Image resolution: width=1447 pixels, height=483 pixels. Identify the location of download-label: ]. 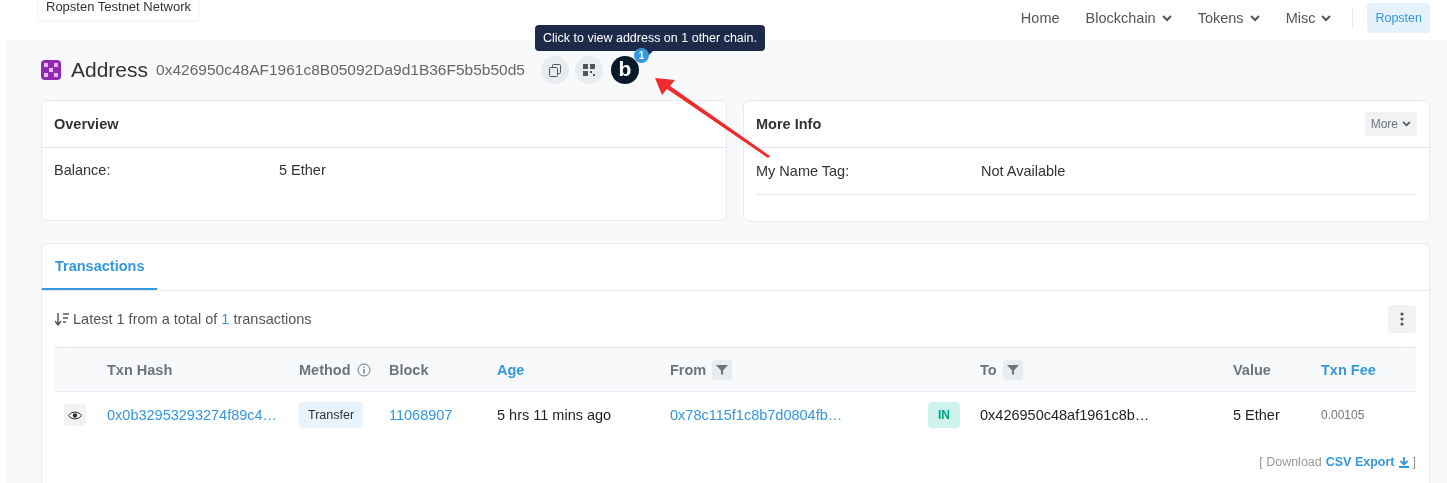
(1414, 462).